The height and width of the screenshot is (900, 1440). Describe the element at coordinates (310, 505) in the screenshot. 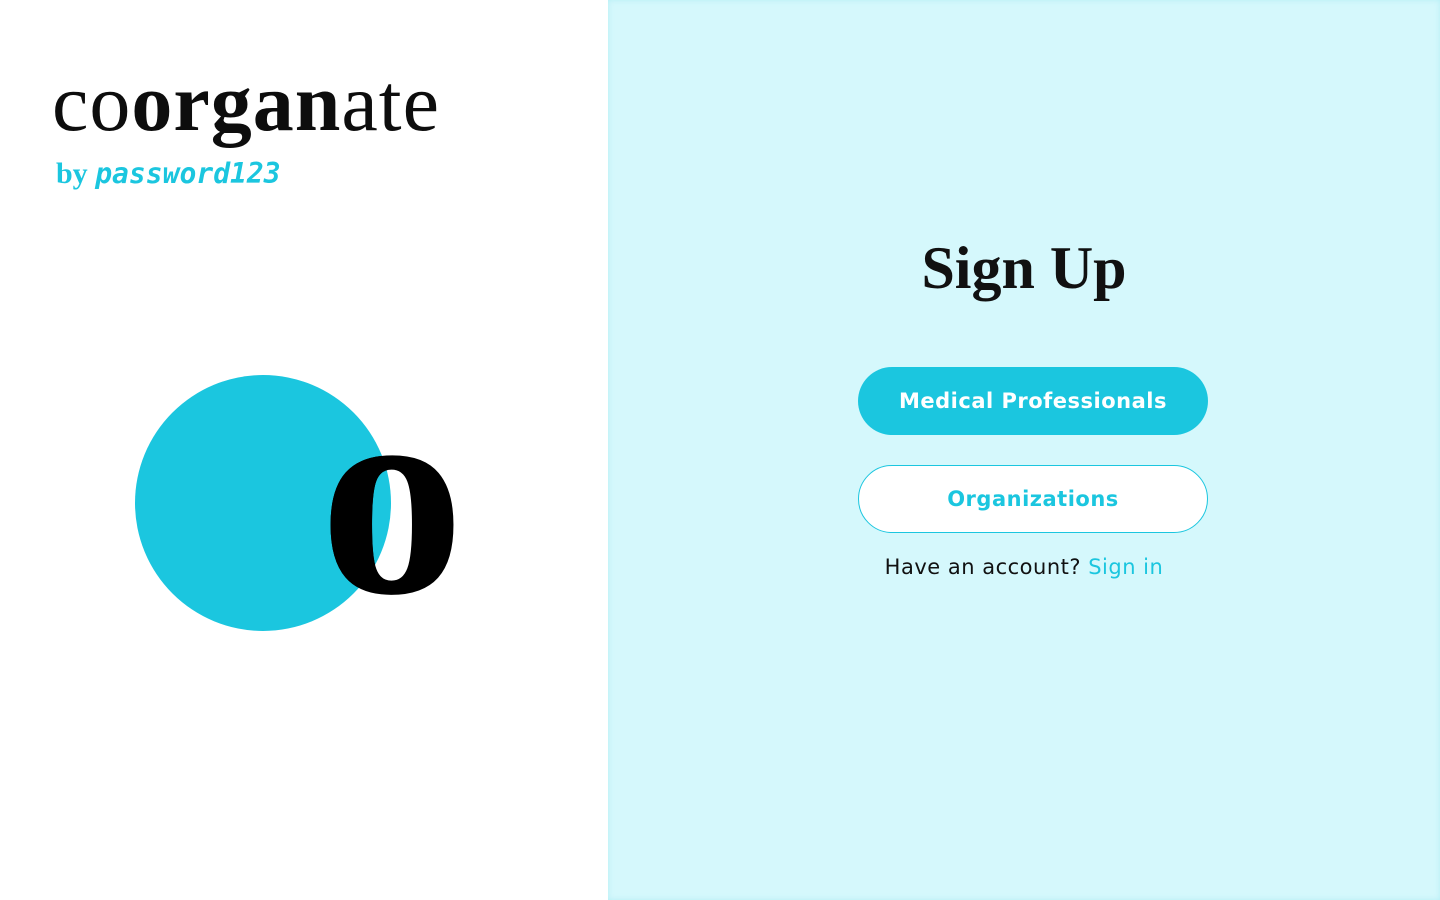

I see `logo-mark-icon: o o` at that location.